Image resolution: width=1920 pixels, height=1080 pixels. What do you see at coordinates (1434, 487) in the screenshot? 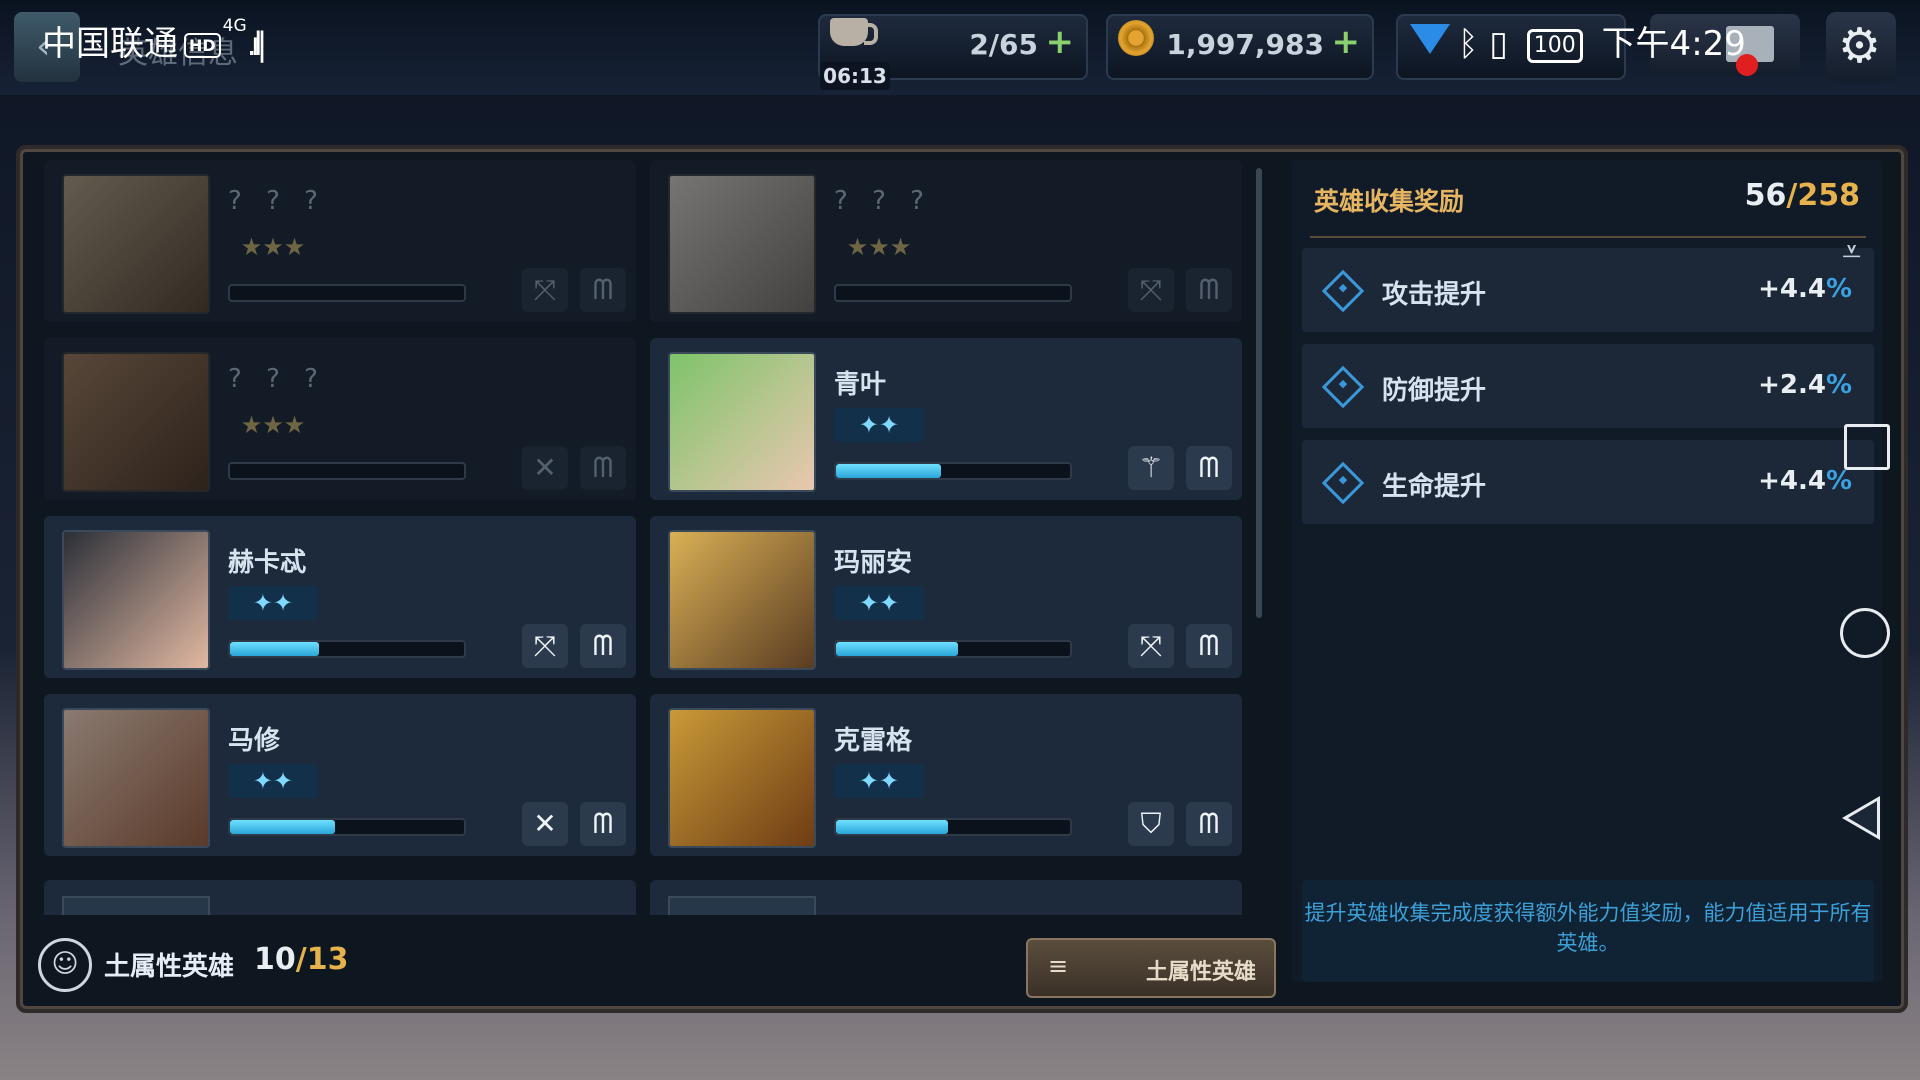
I see `bonus-label: 生命提升` at bounding box center [1434, 487].